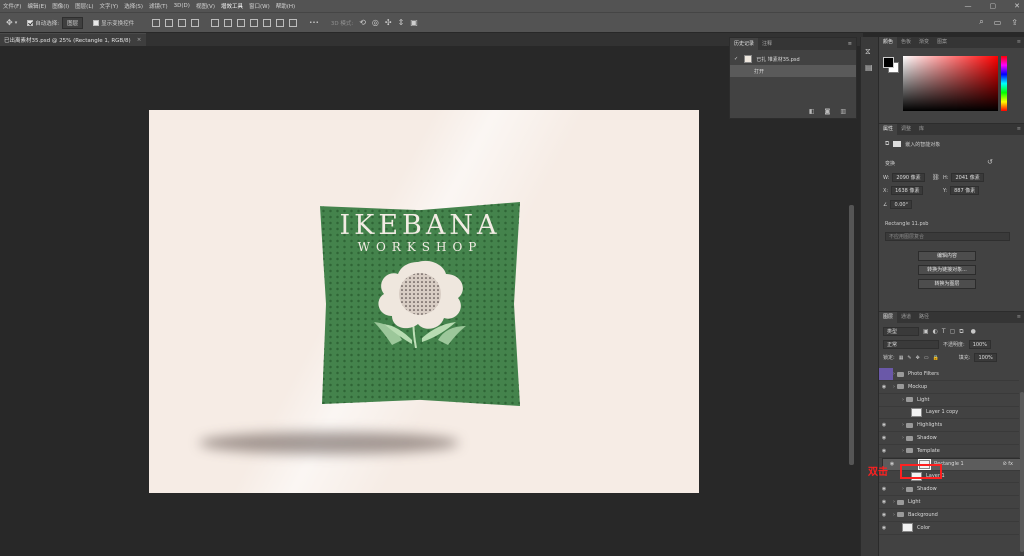 Image resolution: width=1024 pixels, height=556 pixels. I want to click on workspace-icon: ▭, so click(998, 22).